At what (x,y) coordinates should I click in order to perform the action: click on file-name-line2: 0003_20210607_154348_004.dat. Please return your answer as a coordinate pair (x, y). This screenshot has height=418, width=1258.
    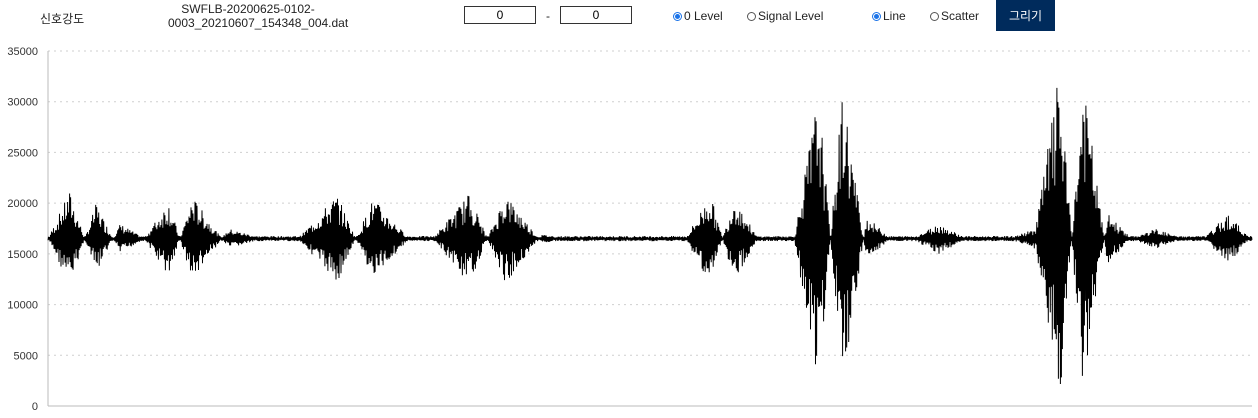
    Looking at the image, I should click on (258, 23).